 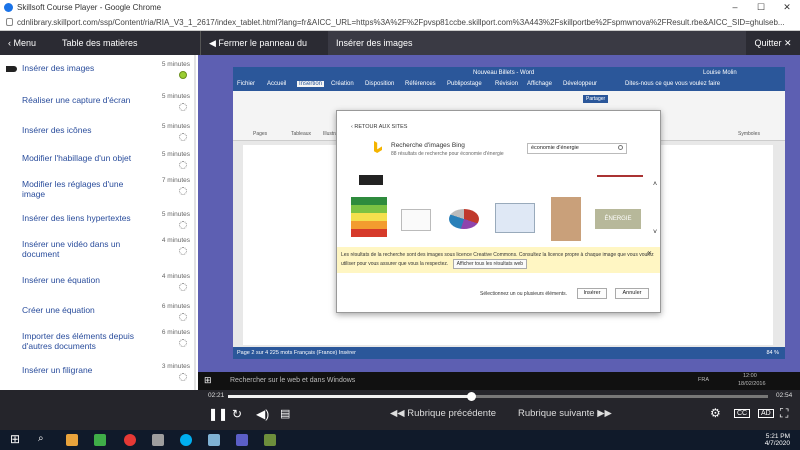 What do you see at coordinates (379, 127) in the screenshot?
I see `back-to-sites-link: ‹ RETOUR AUX SITES` at bounding box center [379, 127].